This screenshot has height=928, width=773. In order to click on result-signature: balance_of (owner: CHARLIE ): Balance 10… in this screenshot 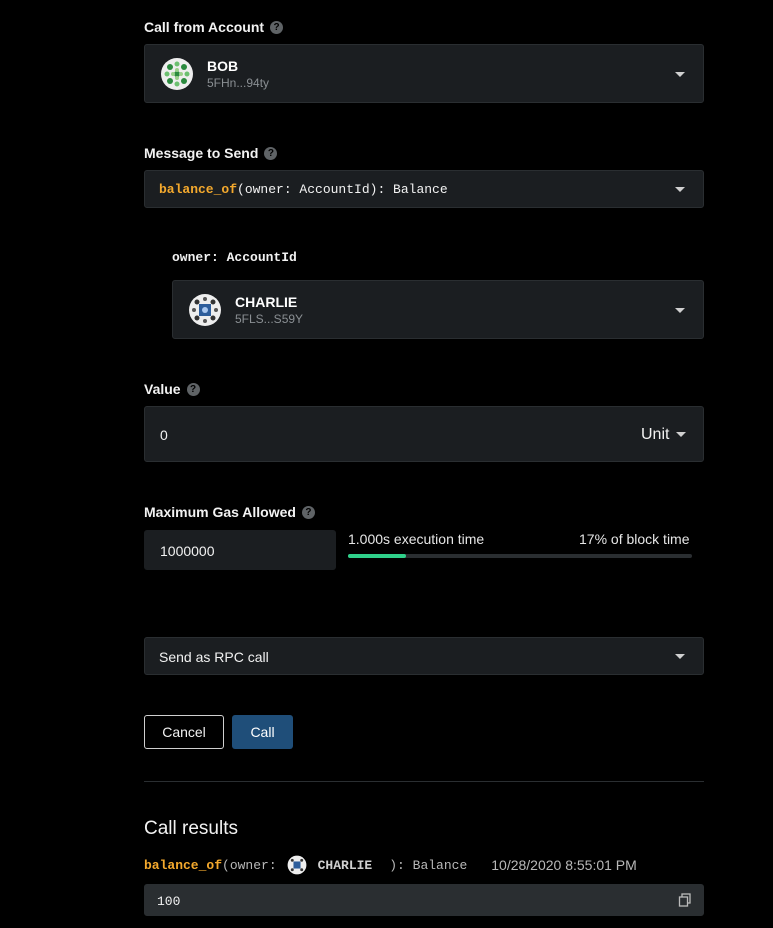, I will do `click(390, 865)`.